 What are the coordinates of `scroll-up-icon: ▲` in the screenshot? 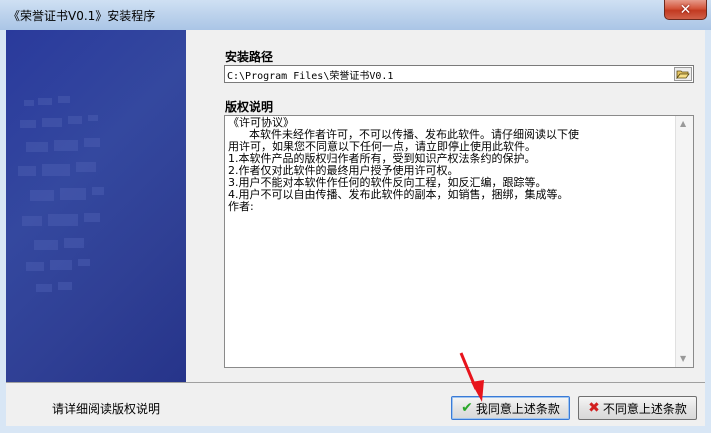 It's located at (683, 123).